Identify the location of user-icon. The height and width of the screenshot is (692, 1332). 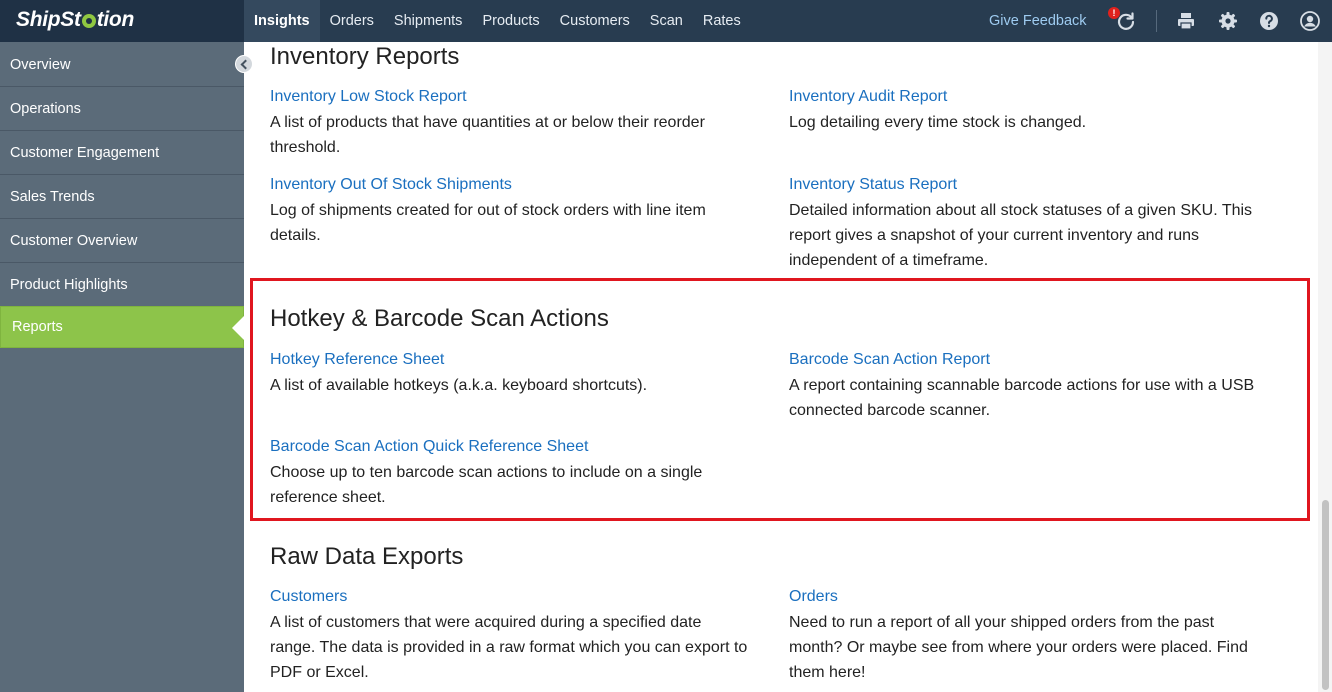
(1310, 21).